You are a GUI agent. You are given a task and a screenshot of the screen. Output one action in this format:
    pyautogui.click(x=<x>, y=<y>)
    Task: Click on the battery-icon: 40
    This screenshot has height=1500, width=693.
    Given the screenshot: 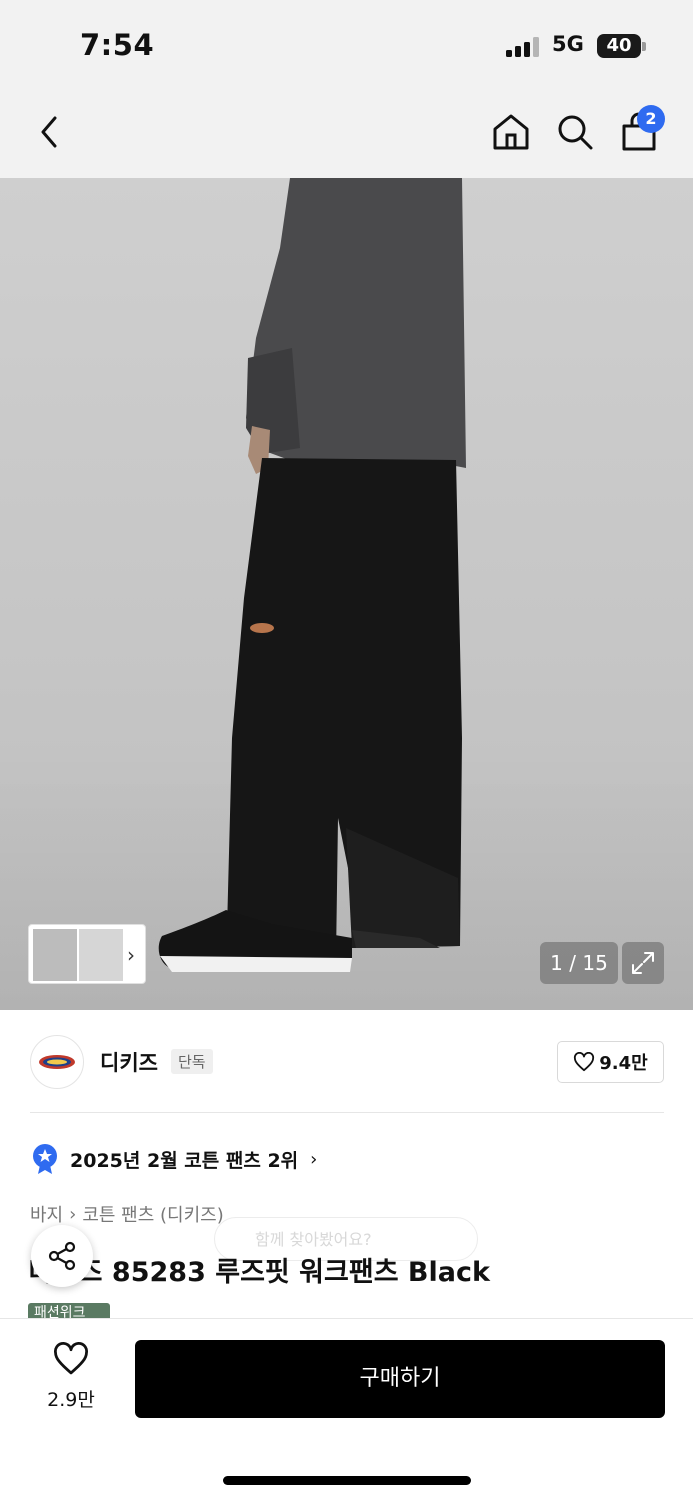 What is the action you would take?
    pyautogui.click(x=619, y=46)
    